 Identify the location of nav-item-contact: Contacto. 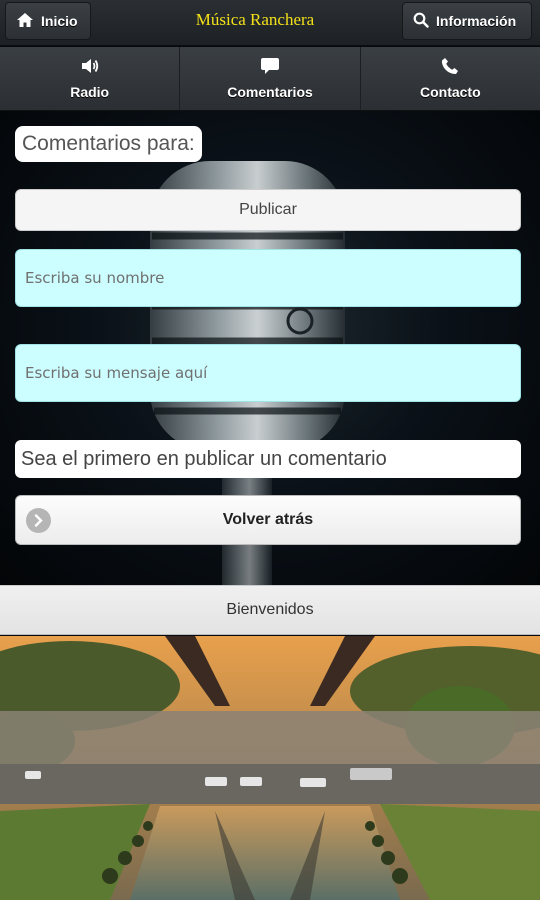
(450, 78).